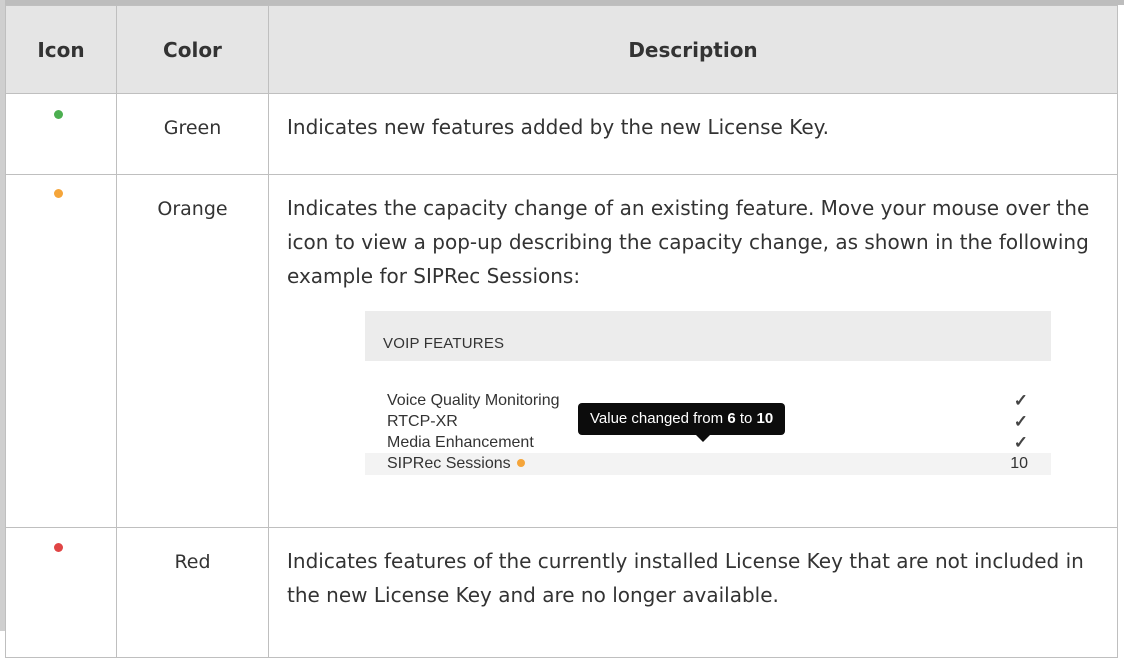 The height and width of the screenshot is (658, 1124). I want to click on voip-features-title: VOIP FEATURES, so click(444, 343).